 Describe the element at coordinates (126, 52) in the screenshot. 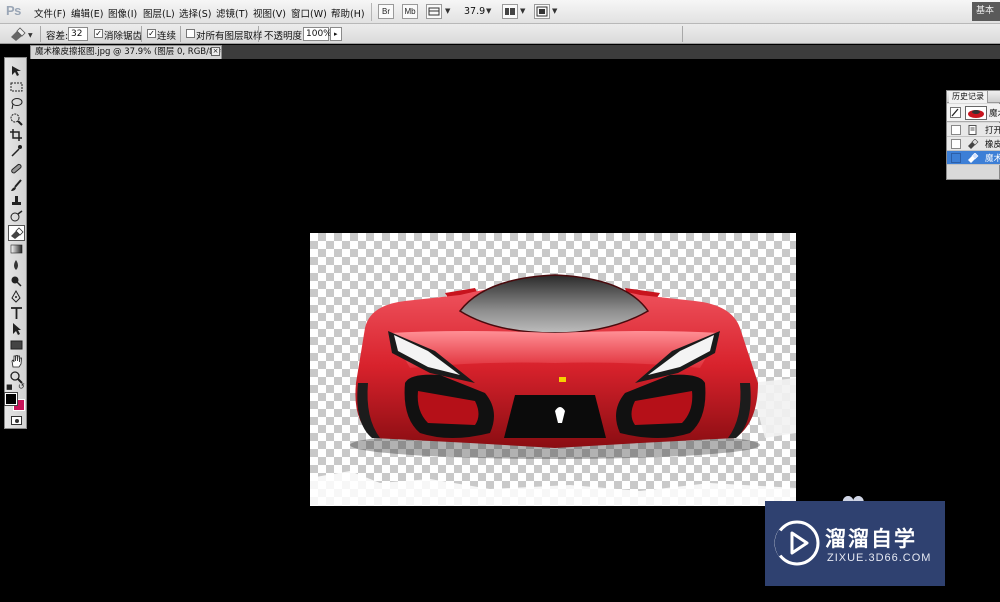

I see `document-tab: 魔术橡皮擦抠图.jpg @ 37.9% (图层 0, RGB/8#) *` at that location.